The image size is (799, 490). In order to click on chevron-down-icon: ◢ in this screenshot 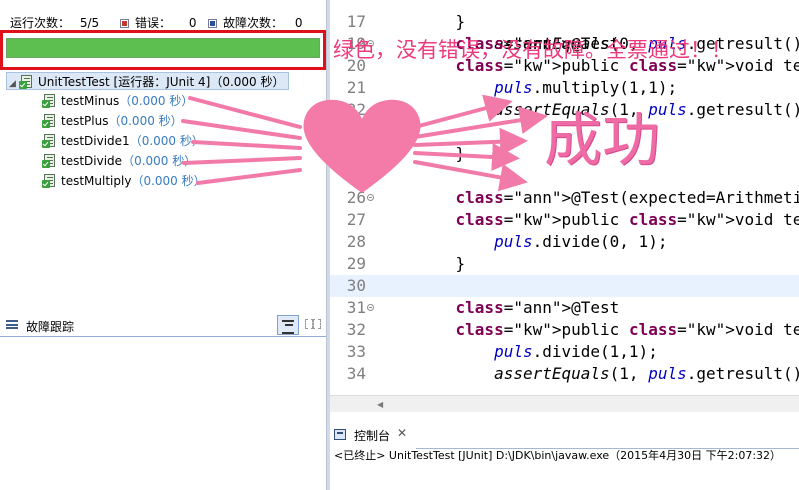, I will do `click(14, 84)`.